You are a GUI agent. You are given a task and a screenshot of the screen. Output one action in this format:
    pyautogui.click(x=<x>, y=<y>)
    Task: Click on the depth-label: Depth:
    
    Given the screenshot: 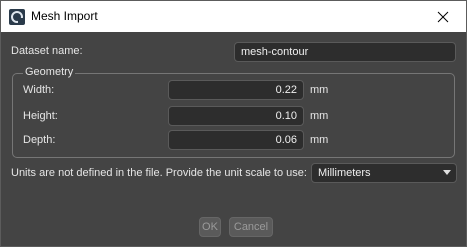 What is the action you would take?
    pyautogui.click(x=39, y=140)
    